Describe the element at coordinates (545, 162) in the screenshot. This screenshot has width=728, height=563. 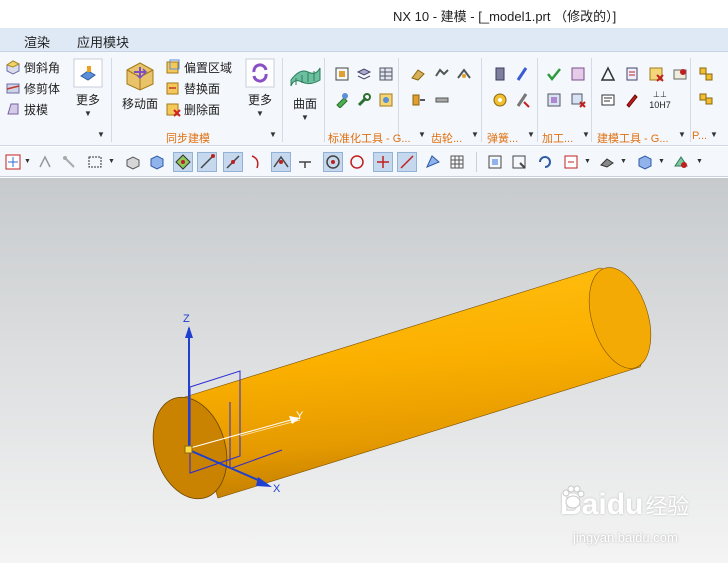
I see `rotate-icon` at that location.